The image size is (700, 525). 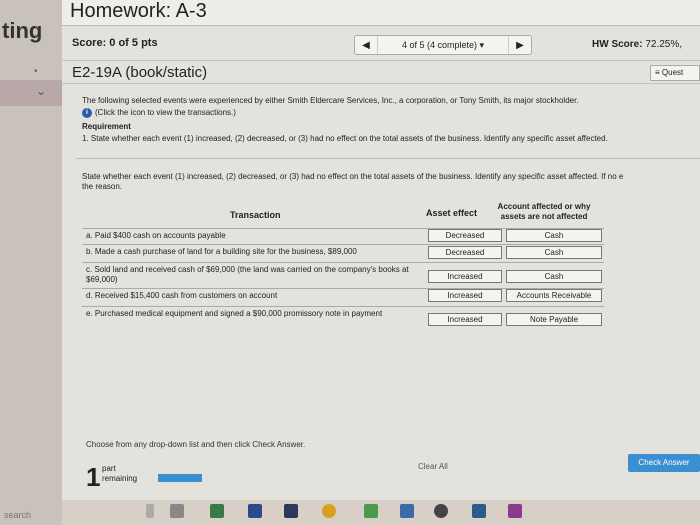 I want to click on parts-progress-bar, so click(x=180, y=478).